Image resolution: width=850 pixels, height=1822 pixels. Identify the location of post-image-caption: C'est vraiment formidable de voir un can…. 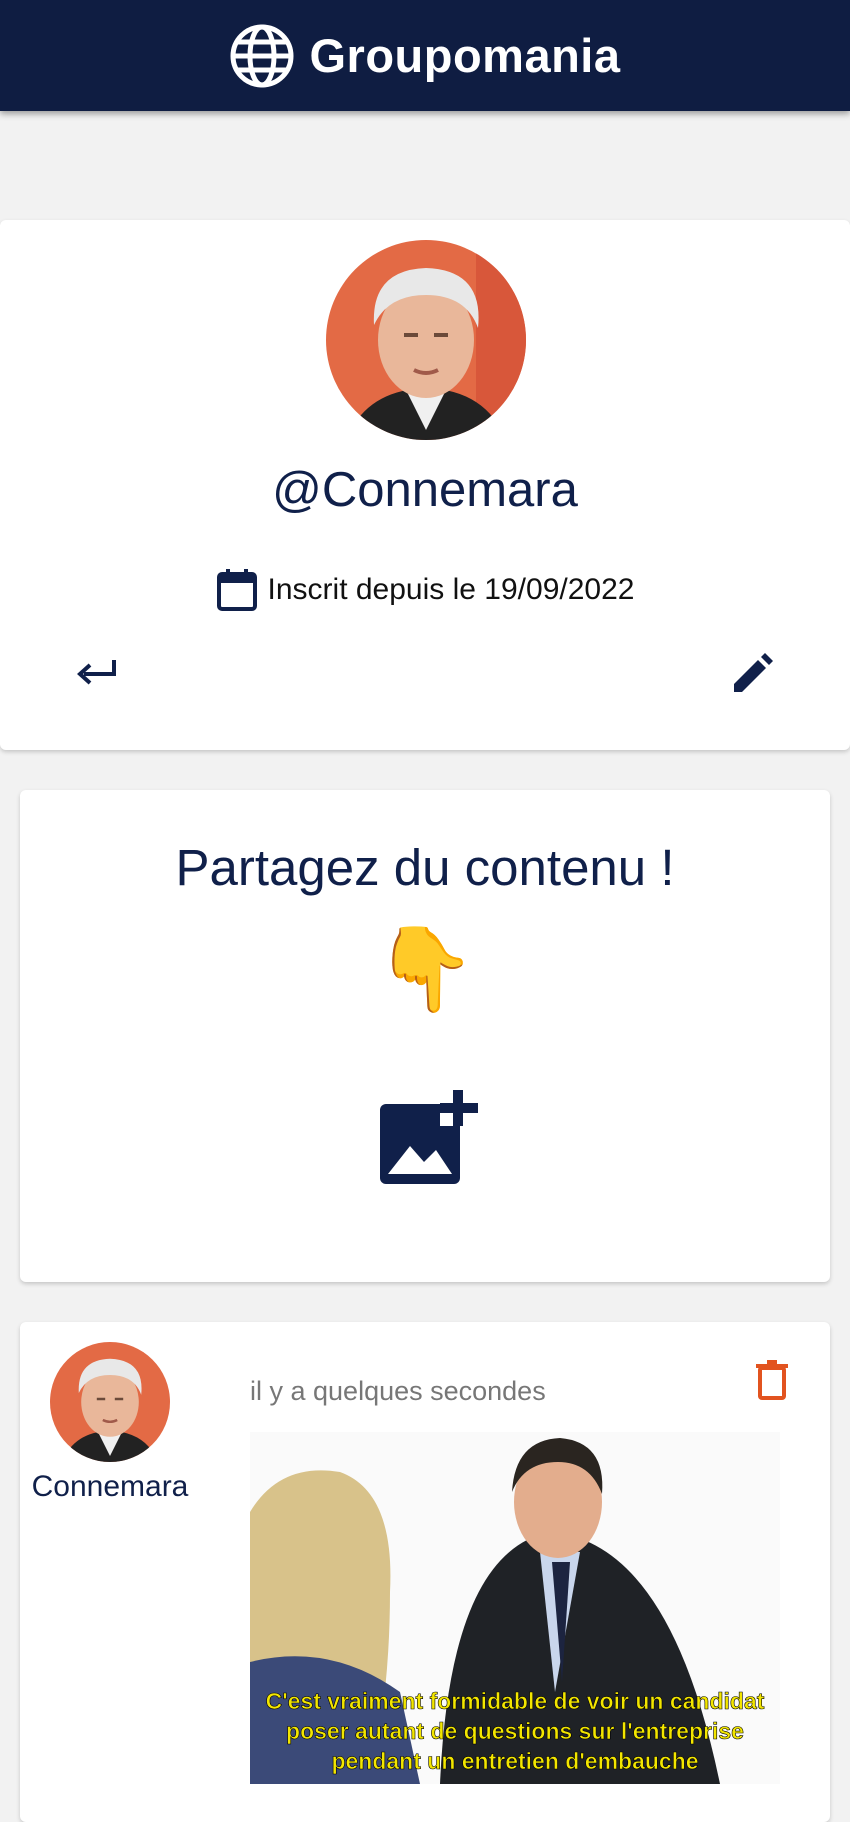
(515, 1731).